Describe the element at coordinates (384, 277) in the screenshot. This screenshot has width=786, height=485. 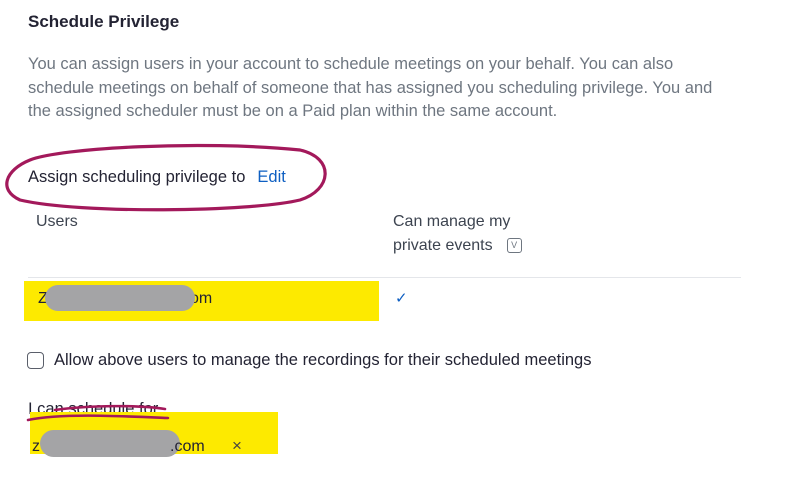
I see `table-divider` at that location.